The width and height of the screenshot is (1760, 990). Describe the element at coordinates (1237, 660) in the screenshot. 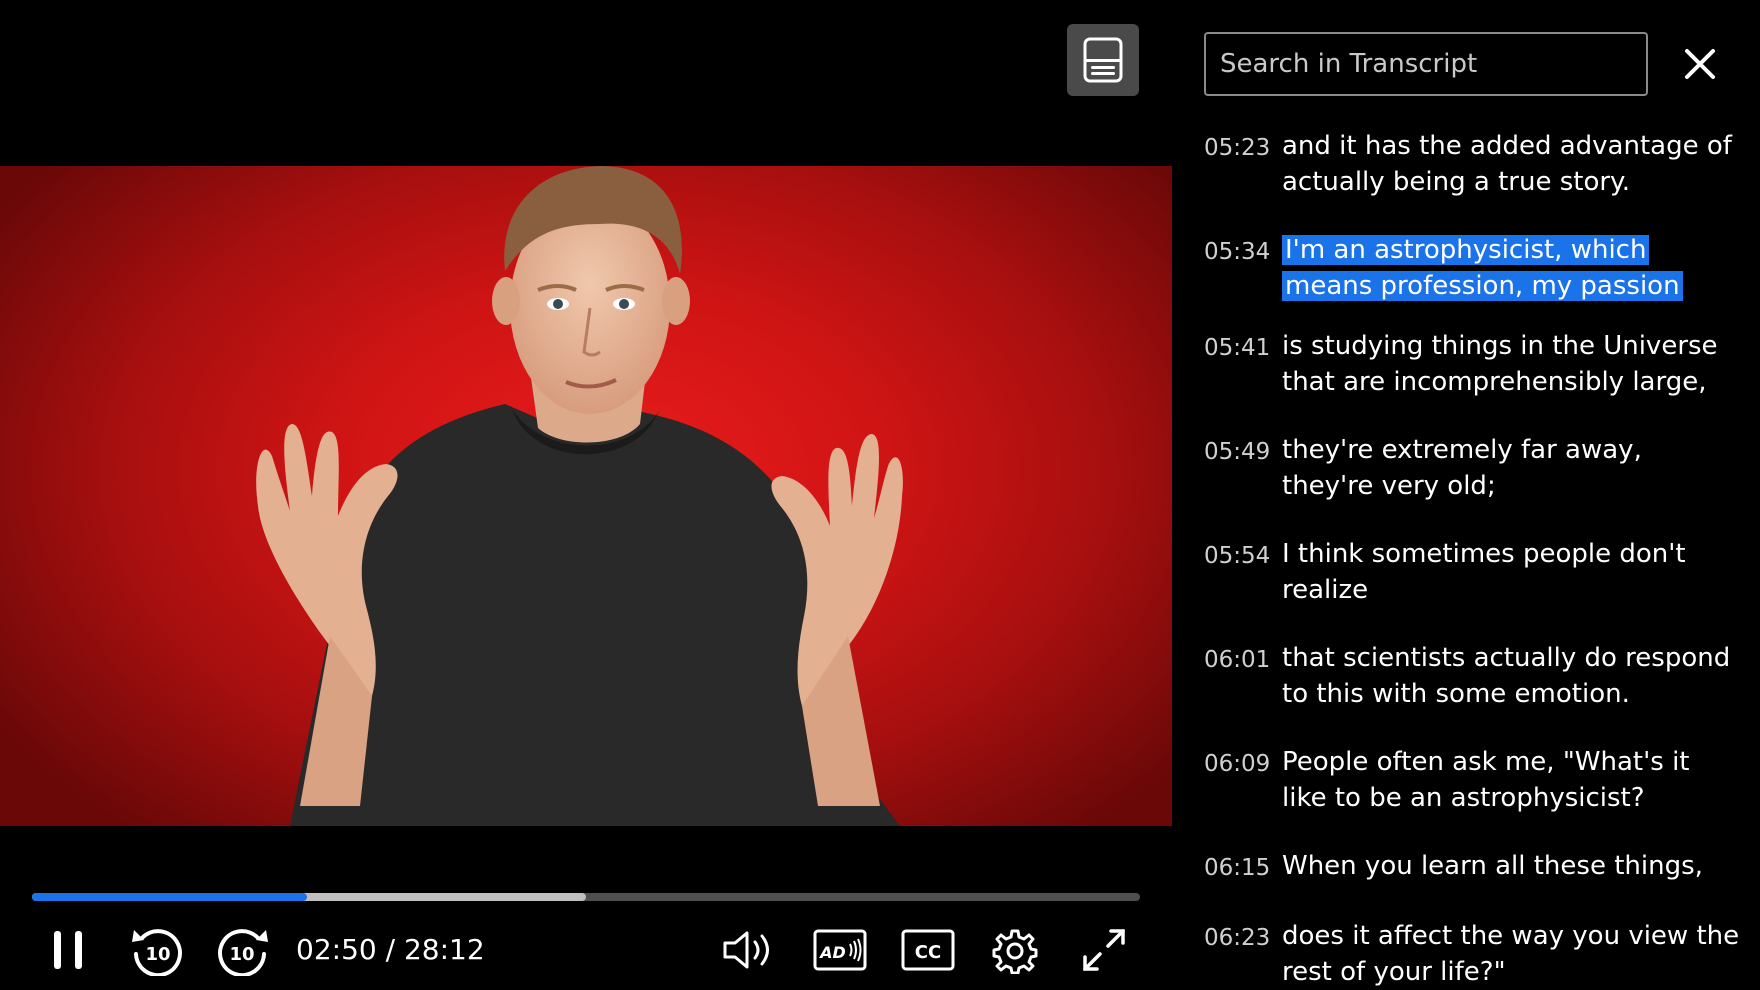

I see `cue-timestamp: 06:01` at that location.